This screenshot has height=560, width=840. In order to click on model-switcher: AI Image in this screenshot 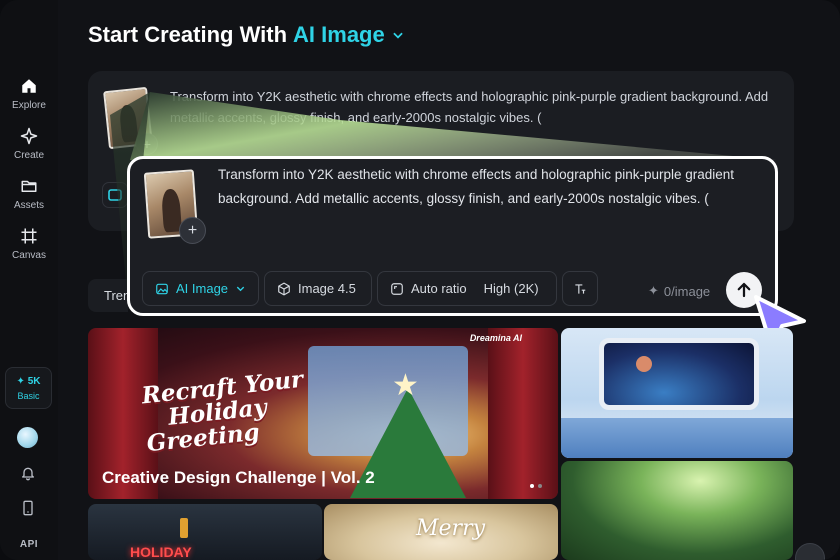, I will do `click(339, 35)`.